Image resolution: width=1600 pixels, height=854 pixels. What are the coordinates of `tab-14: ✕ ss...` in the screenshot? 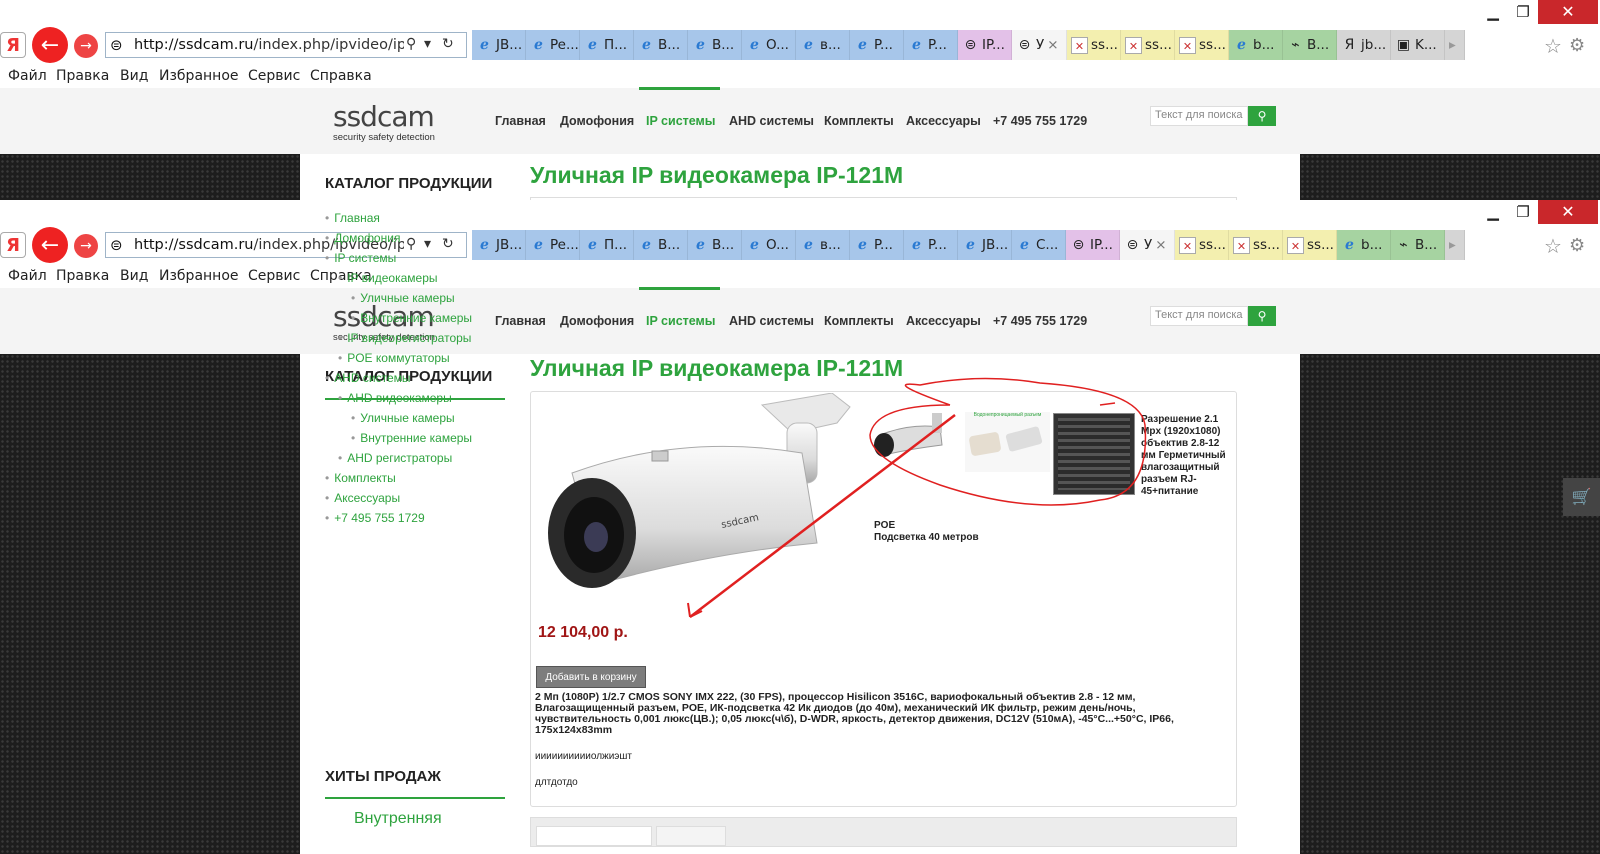 It's located at (1256, 245).